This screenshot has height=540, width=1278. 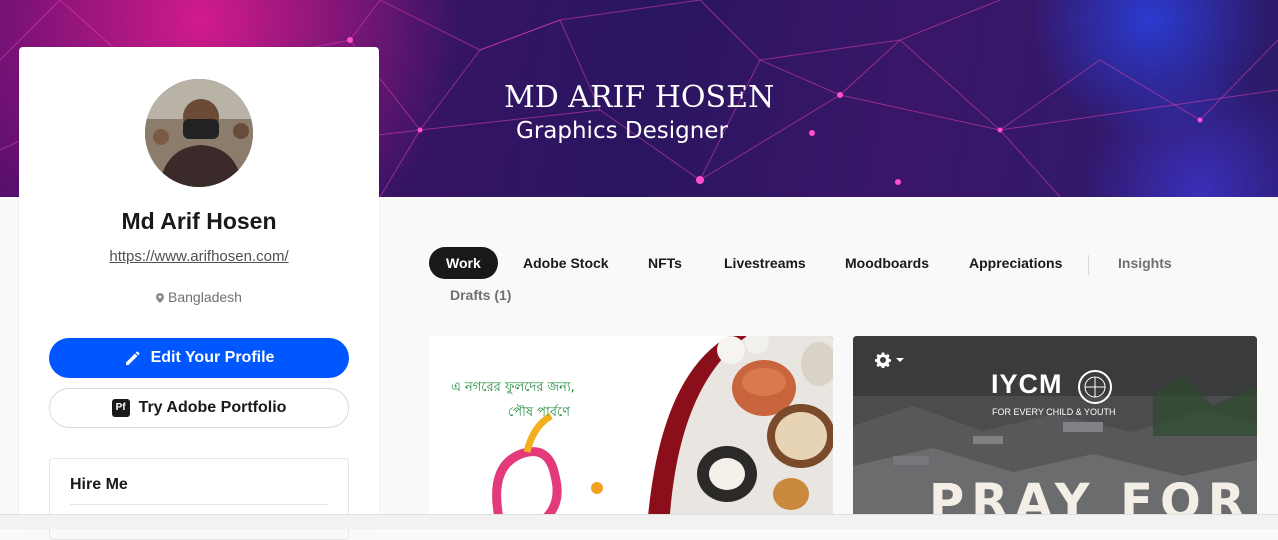 I want to click on project-card: IYCM FOR EVERY CHILD & YOUTH PRAY FOR, so click(x=1055, y=432).